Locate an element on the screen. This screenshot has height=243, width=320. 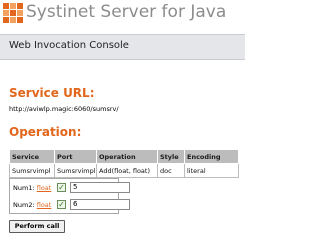
app-title: Systinet Server for Java is located at coordinates (126, 12).